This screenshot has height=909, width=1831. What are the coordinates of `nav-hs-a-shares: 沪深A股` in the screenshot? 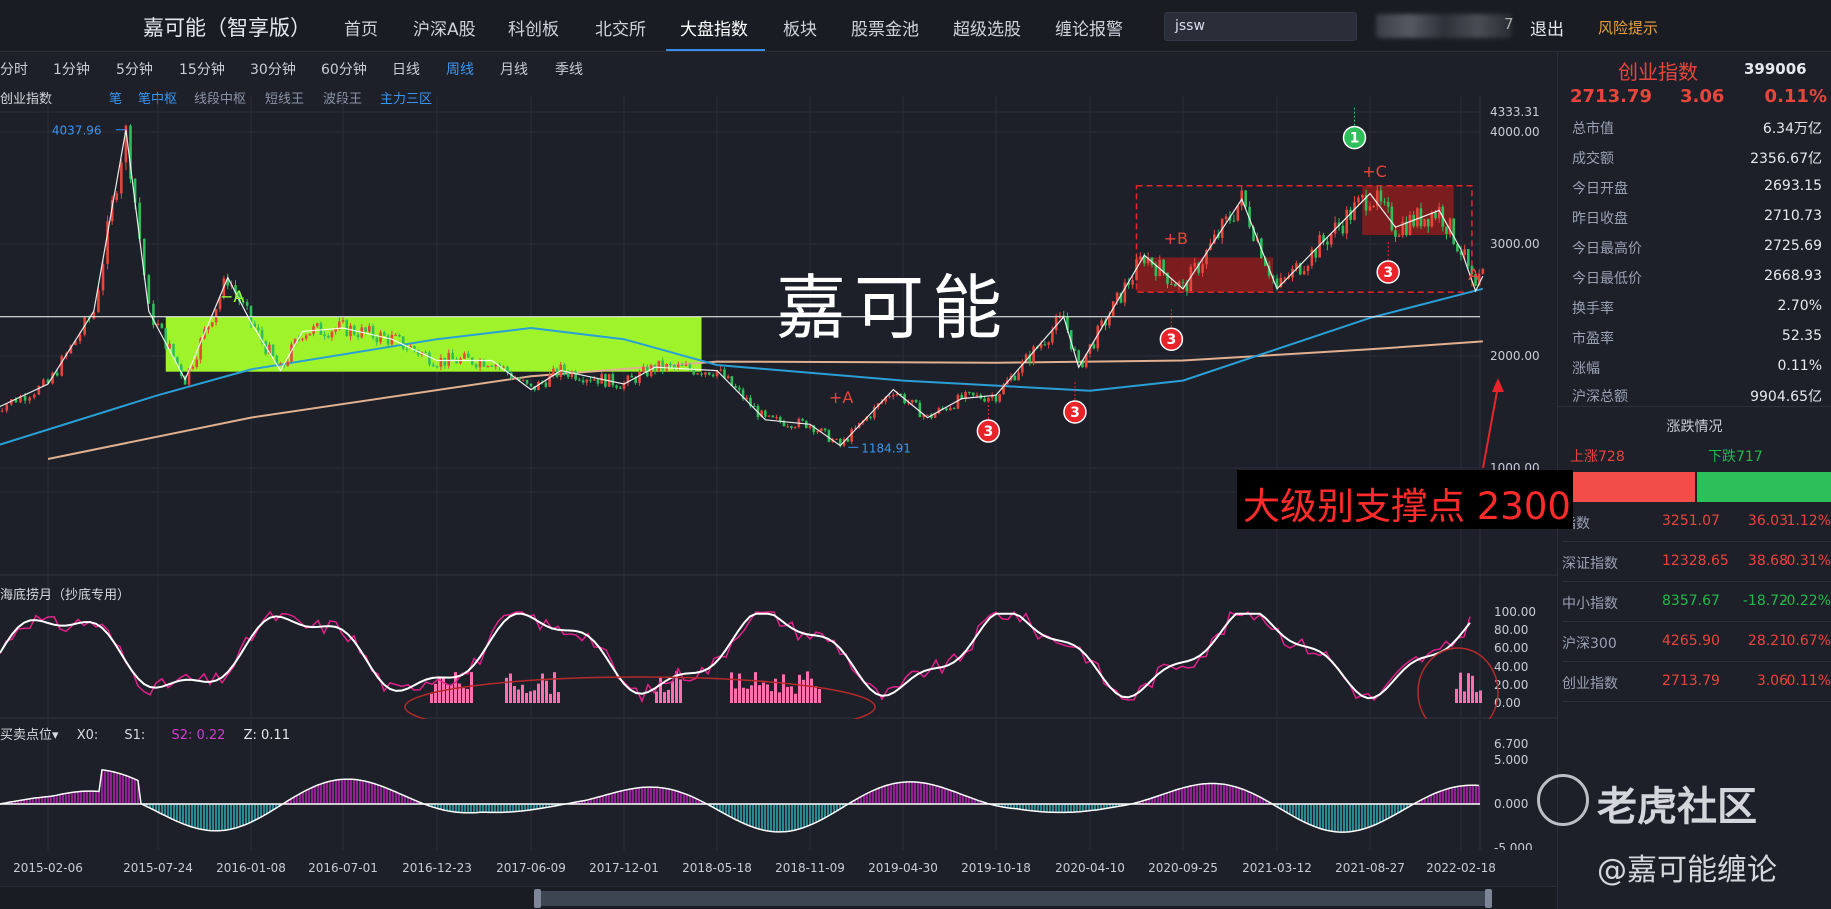 It's located at (444, 27).